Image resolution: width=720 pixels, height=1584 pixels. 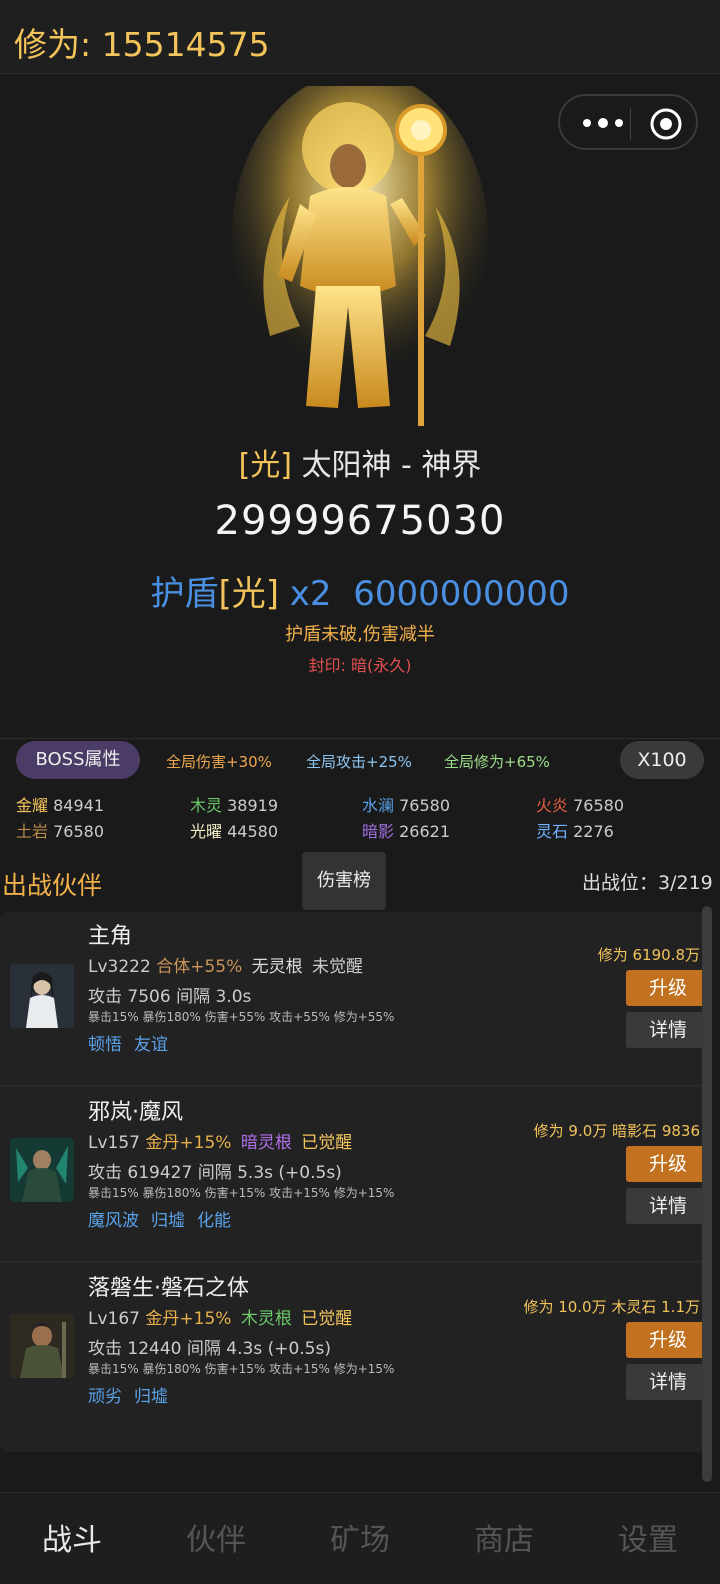 I want to click on stone-metal: 金耀 84941, so click(x=60, y=805).